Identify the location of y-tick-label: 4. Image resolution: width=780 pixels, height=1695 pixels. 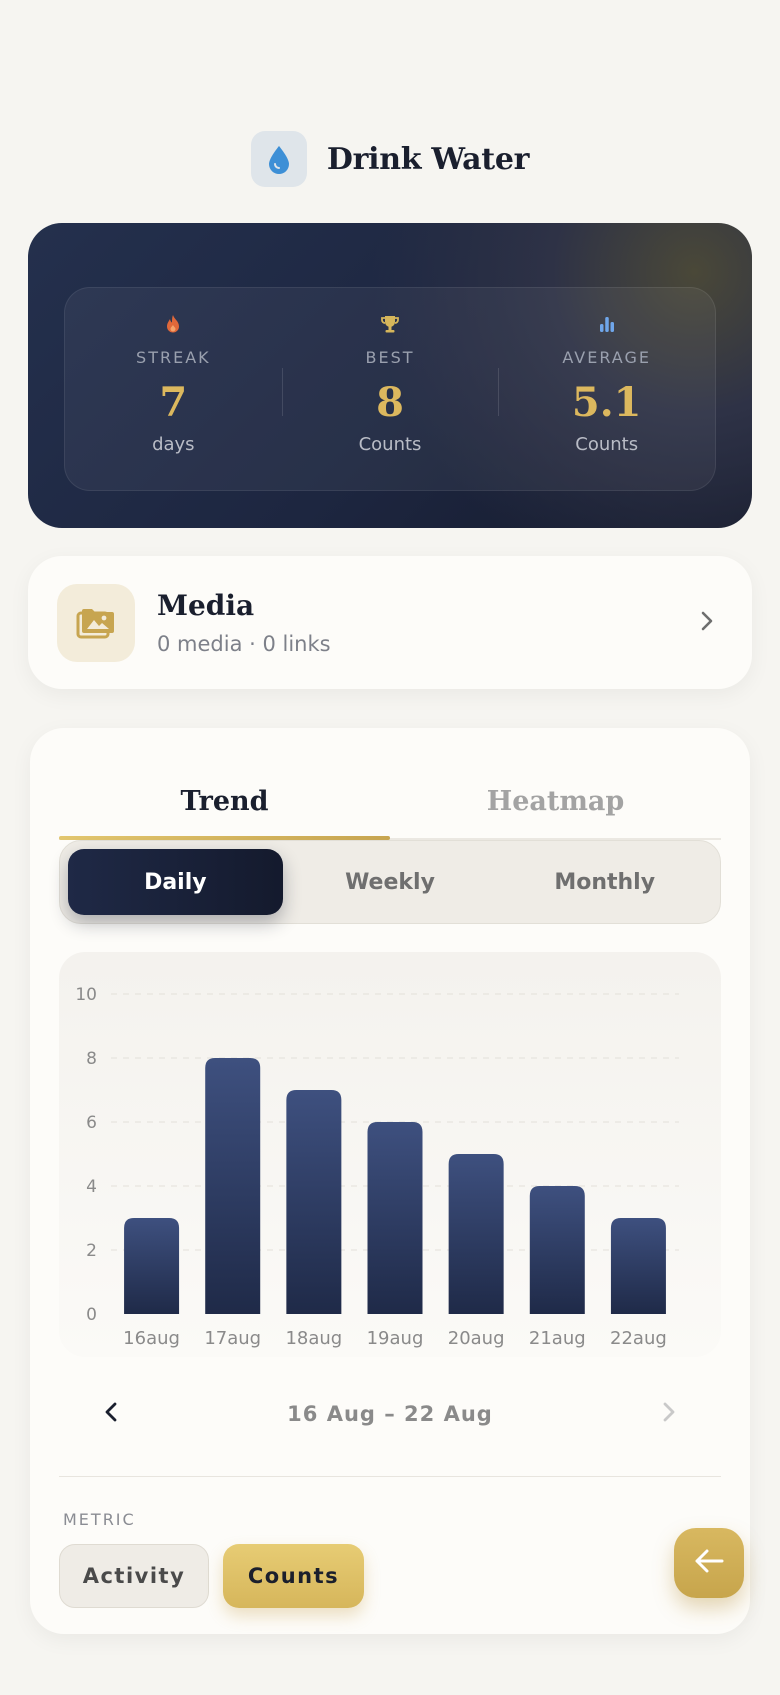
(91, 1187).